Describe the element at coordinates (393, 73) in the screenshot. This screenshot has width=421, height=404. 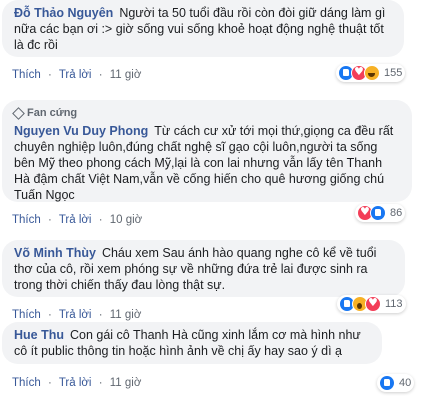
I see `reaction-count: 155` at that location.